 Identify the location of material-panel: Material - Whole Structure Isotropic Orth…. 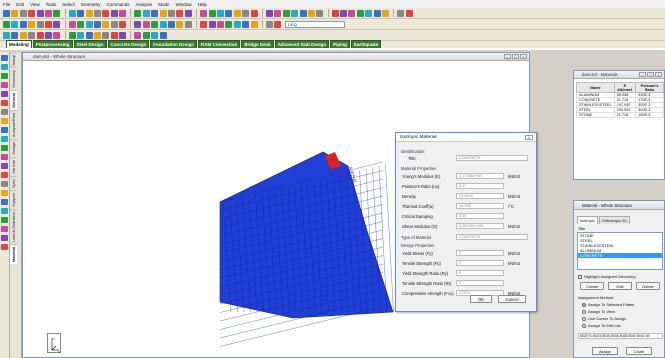
(619, 279).